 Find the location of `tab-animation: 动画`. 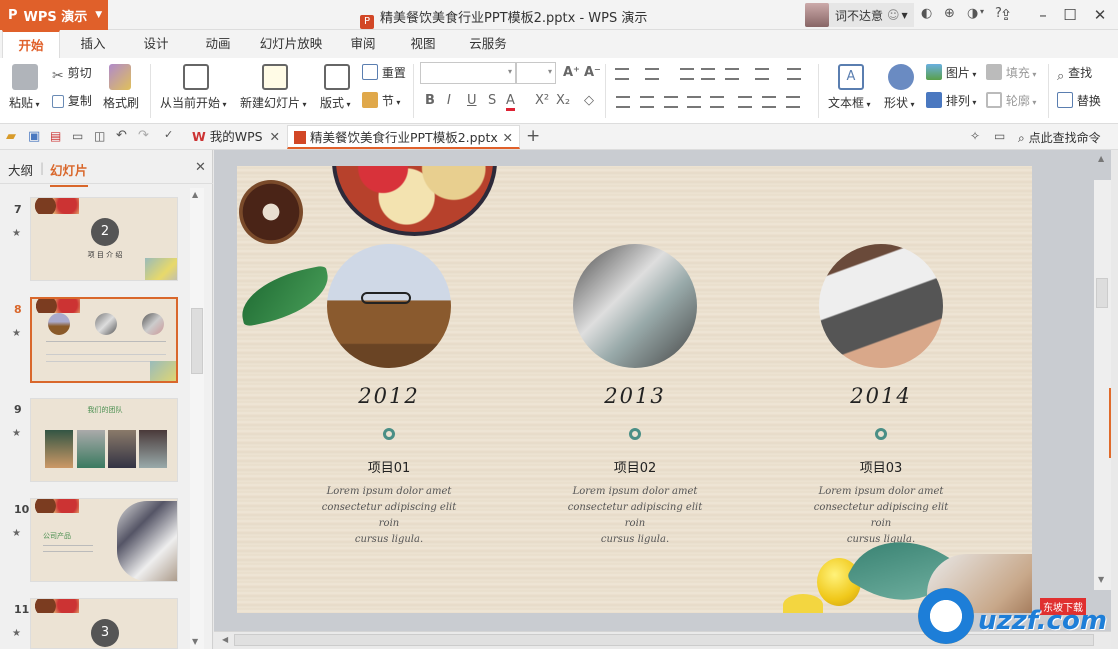

tab-animation: 动画 is located at coordinates (218, 44).